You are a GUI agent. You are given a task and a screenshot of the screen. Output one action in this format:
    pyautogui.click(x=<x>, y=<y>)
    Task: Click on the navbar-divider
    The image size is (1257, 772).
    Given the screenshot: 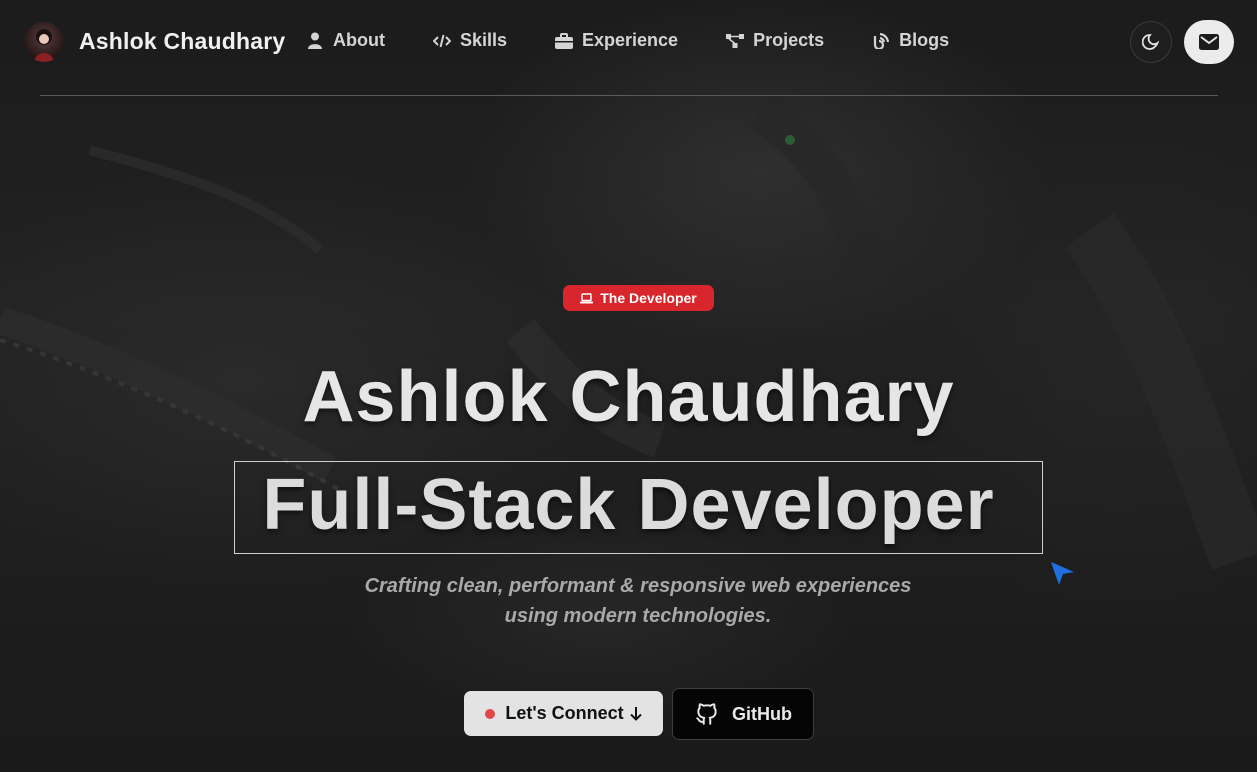 What is the action you would take?
    pyautogui.click(x=629, y=95)
    